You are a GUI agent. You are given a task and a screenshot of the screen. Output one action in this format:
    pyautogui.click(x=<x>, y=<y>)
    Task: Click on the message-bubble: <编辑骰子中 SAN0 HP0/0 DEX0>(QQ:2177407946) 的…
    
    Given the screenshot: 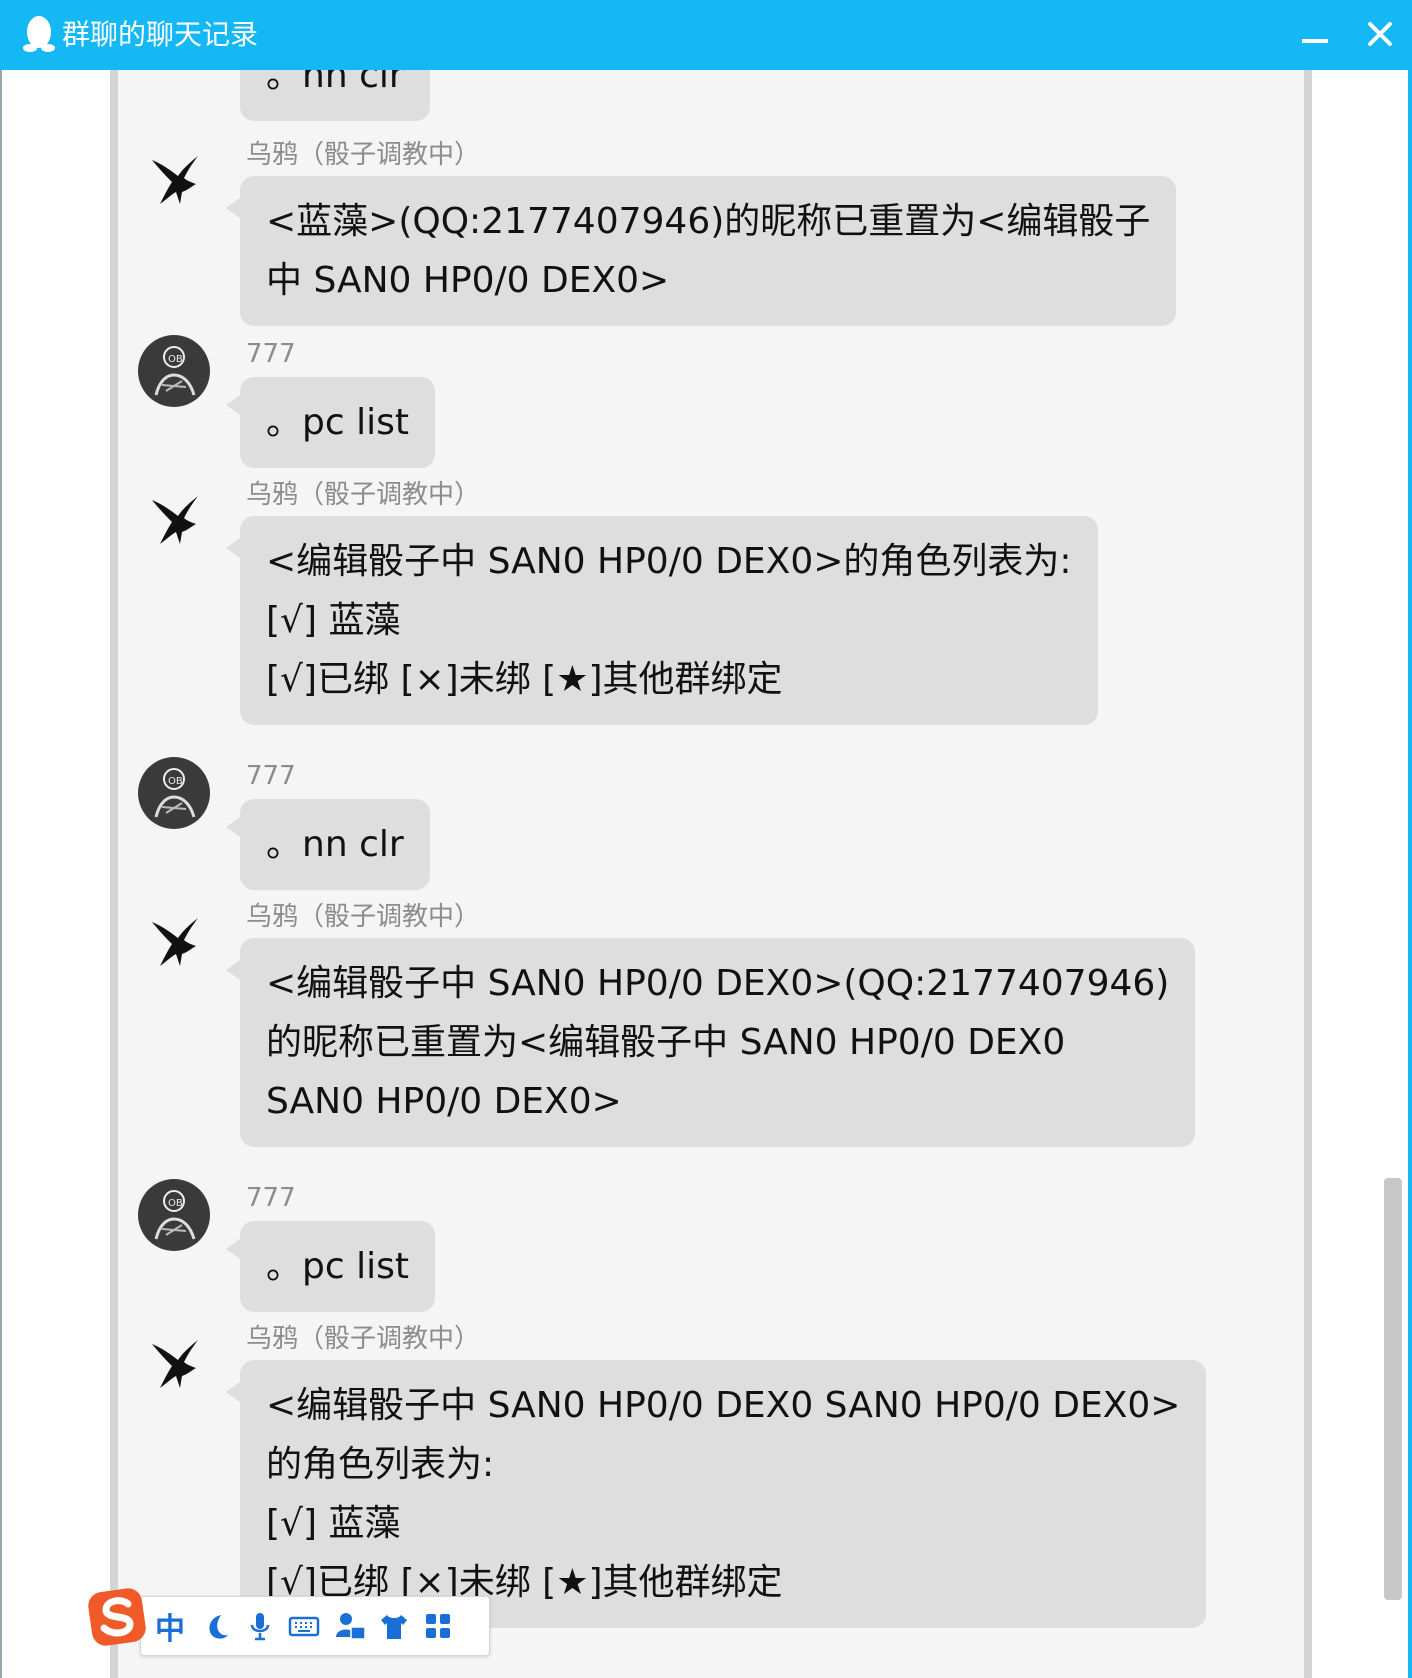 What is the action you would take?
    pyautogui.click(x=718, y=1042)
    